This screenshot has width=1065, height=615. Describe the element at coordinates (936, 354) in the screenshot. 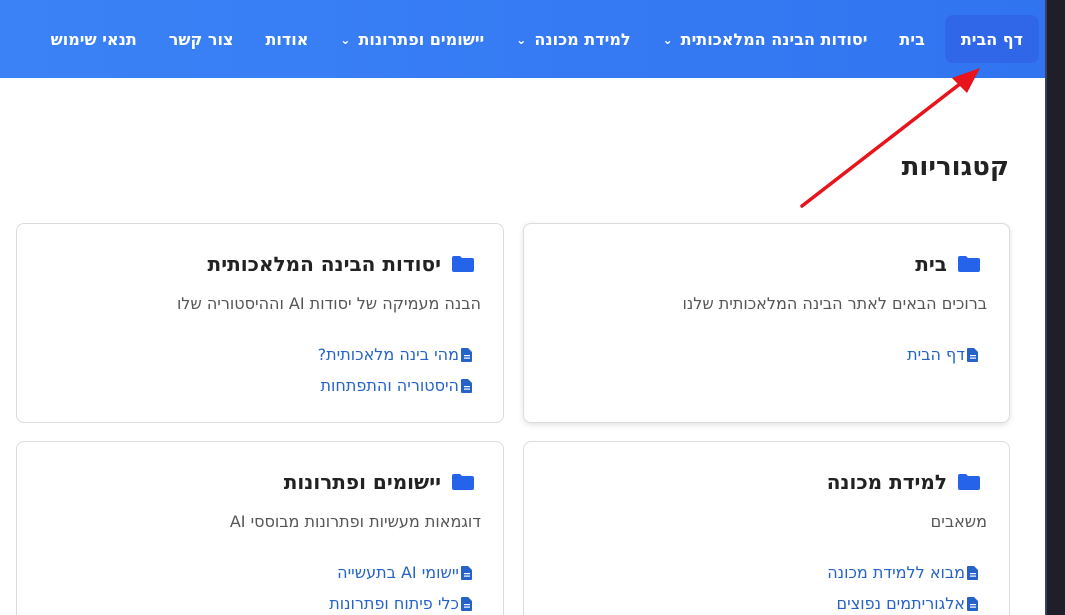

I see `card-link-text: דף הבית` at that location.